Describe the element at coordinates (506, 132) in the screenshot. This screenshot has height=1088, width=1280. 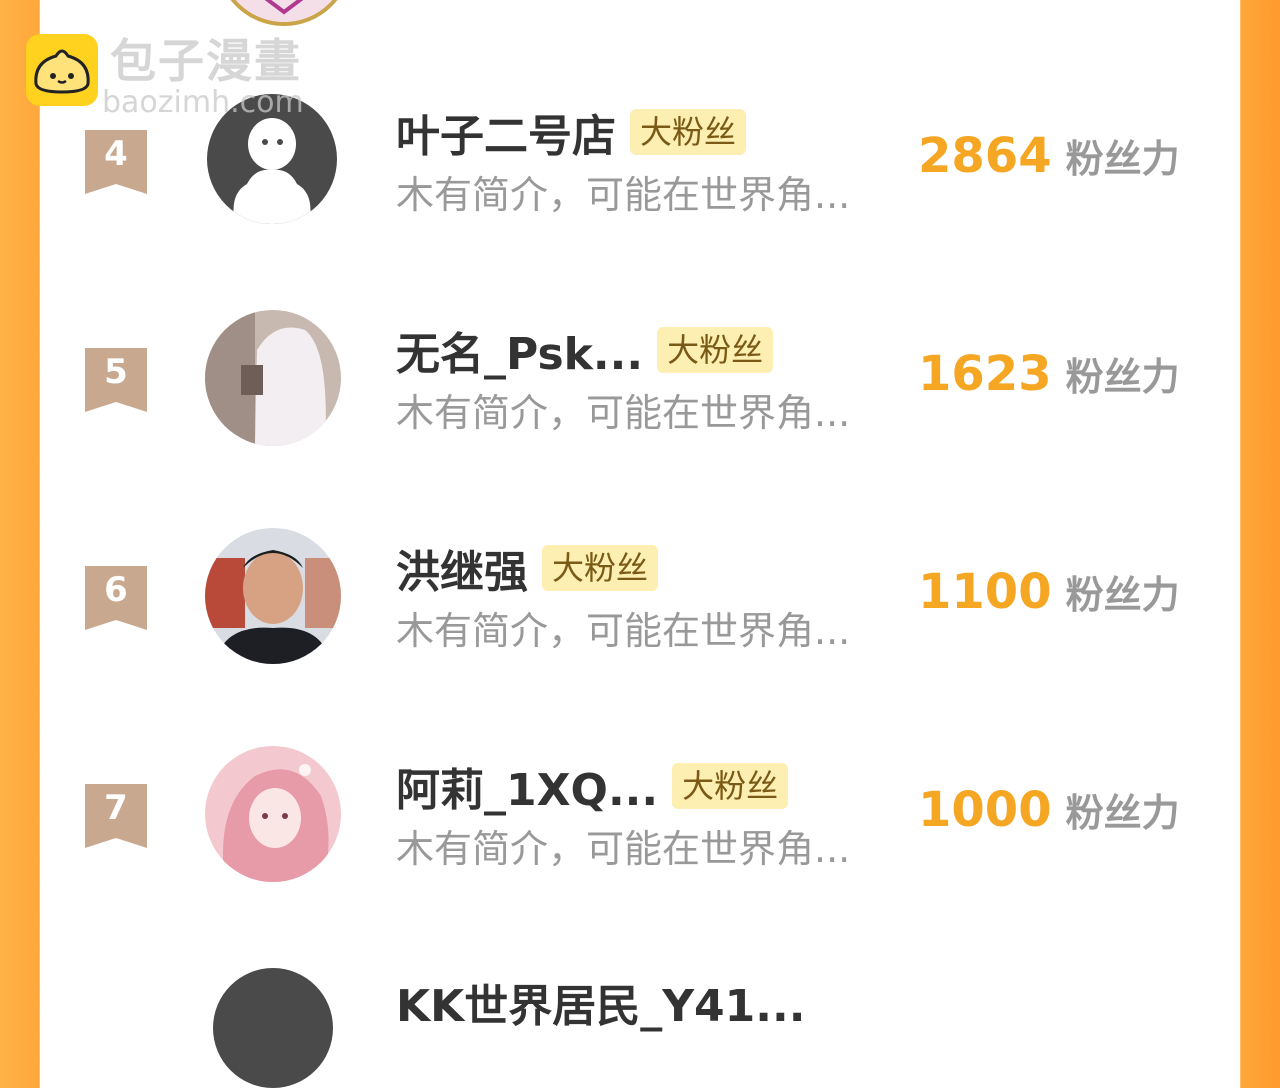
I see `user-name: 叶子二号店` at that location.